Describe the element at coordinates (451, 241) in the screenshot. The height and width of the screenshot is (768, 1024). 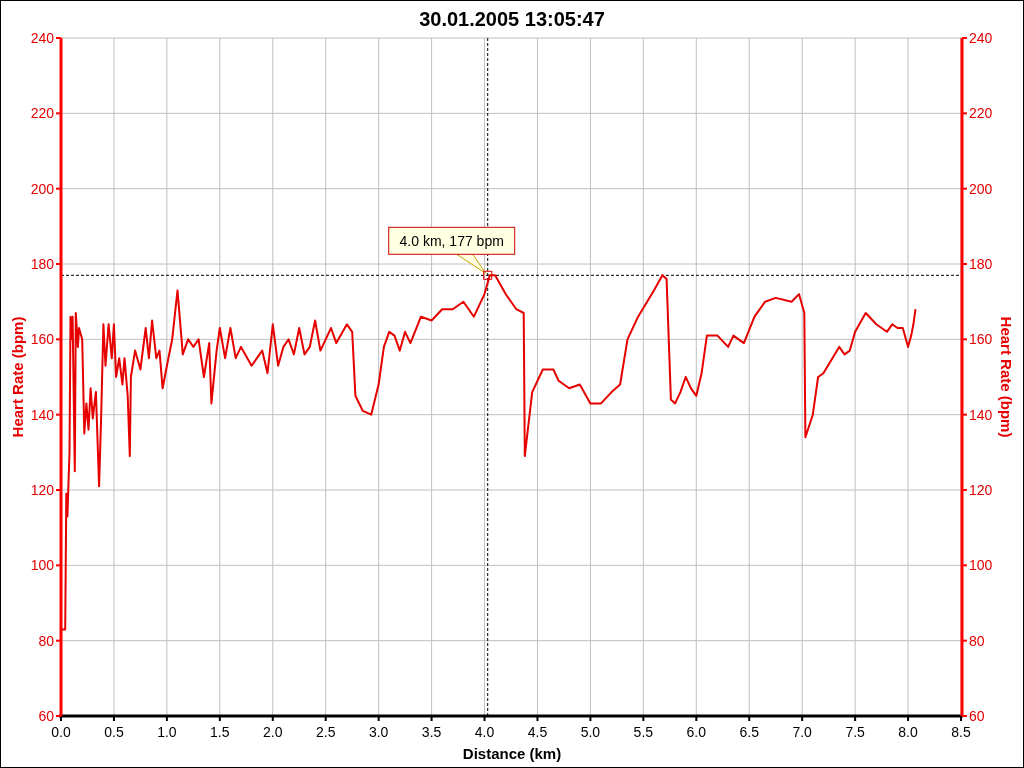
I see `tooltip-text: 4.0 km, 177 bpm` at that location.